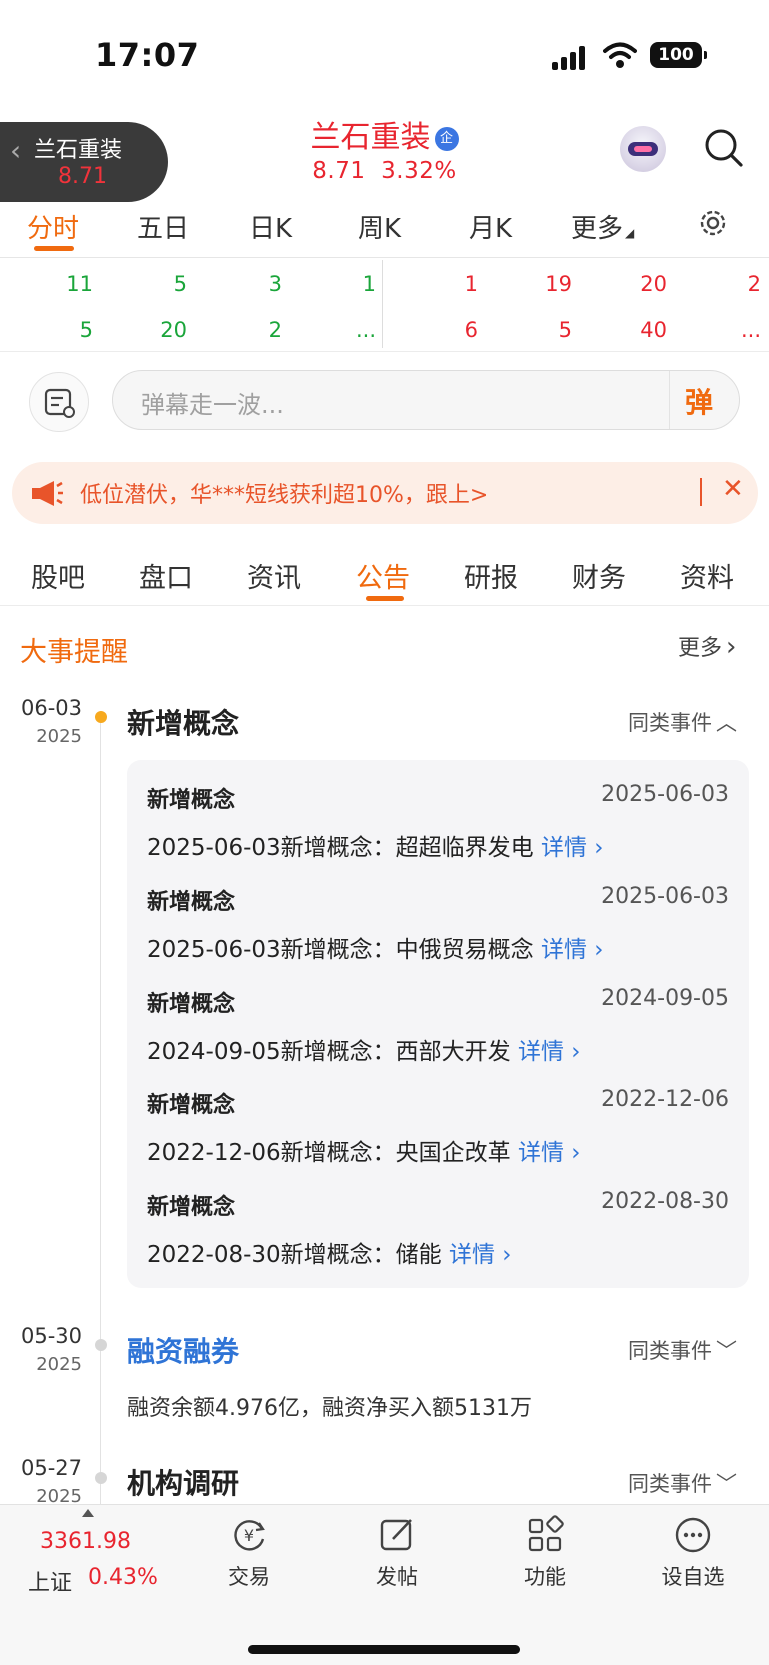  Describe the element at coordinates (699, 401) in the screenshot. I see `danmu-send-button: 弹` at that location.